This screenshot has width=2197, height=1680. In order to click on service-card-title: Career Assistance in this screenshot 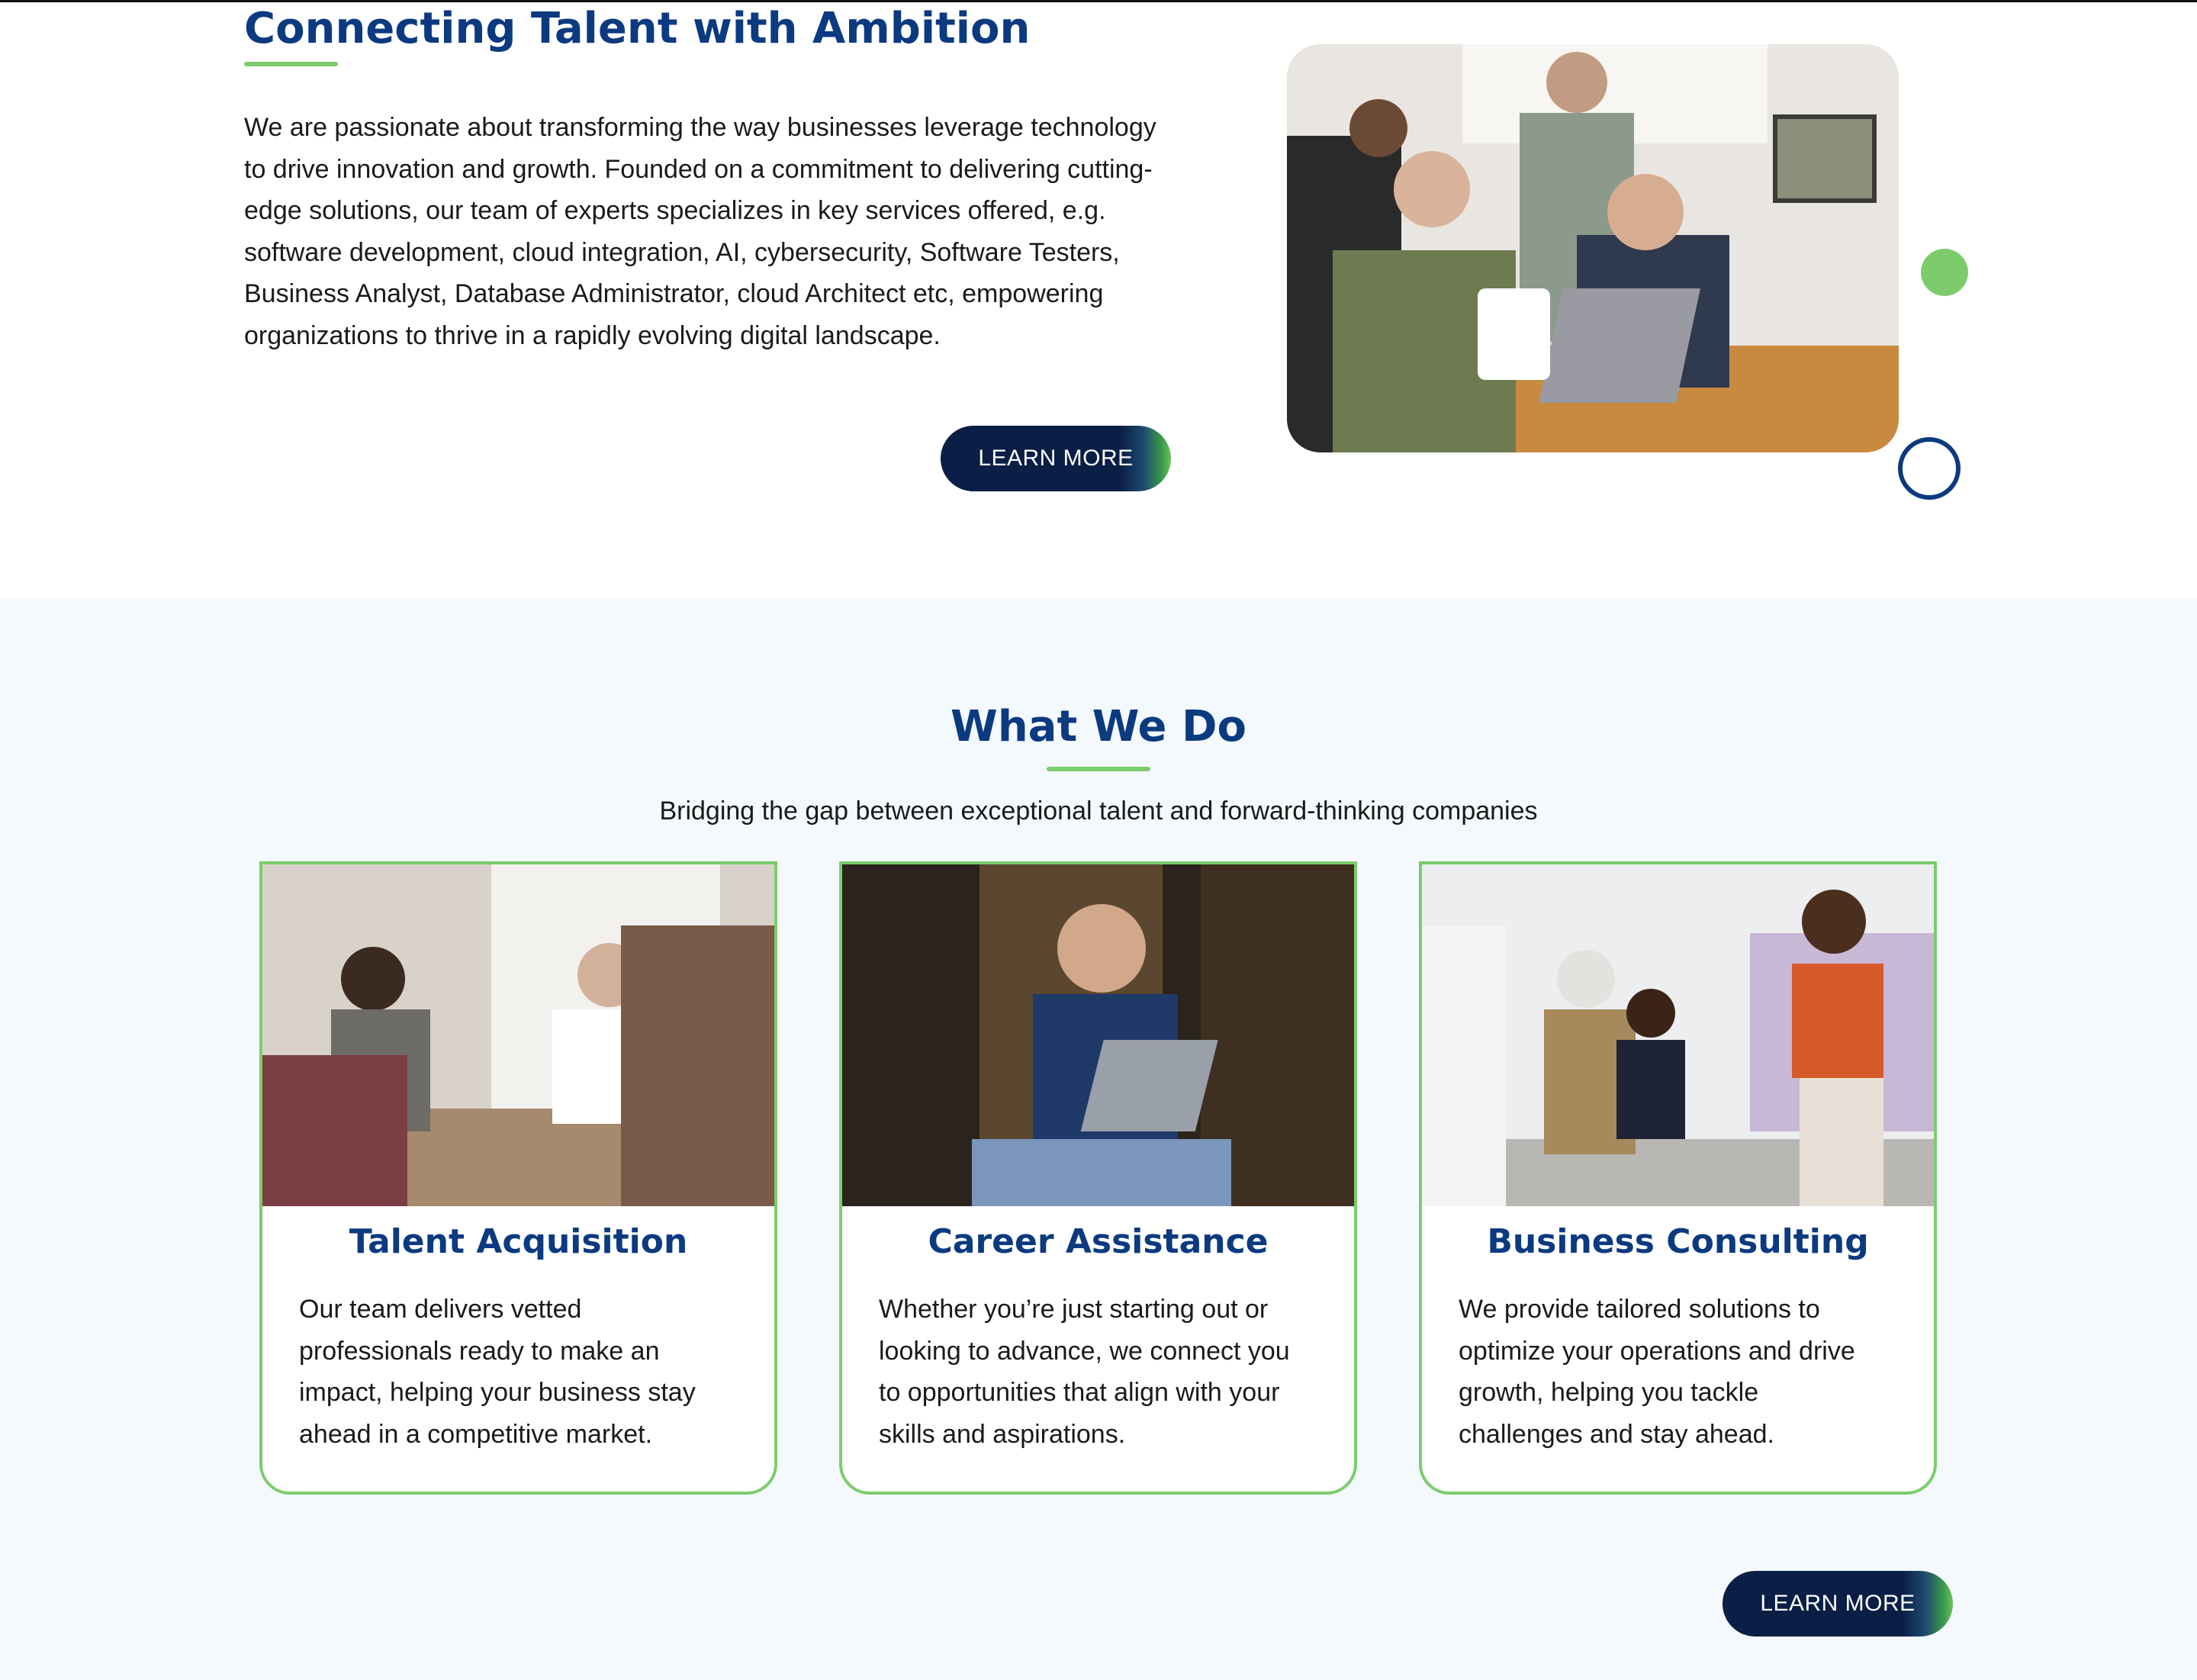, I will do `click(1098, 1241)`.